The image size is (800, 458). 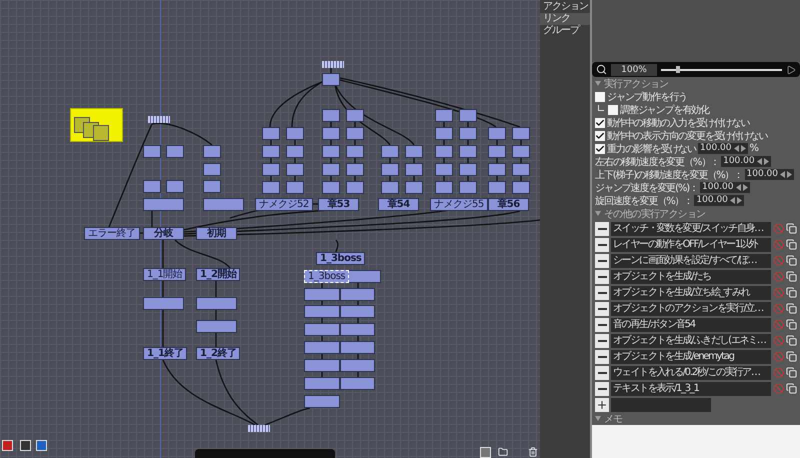 What do you see at coordinates (7, 445) in the screenshot?
I see `record-icon` at bounding box center [7, 445].